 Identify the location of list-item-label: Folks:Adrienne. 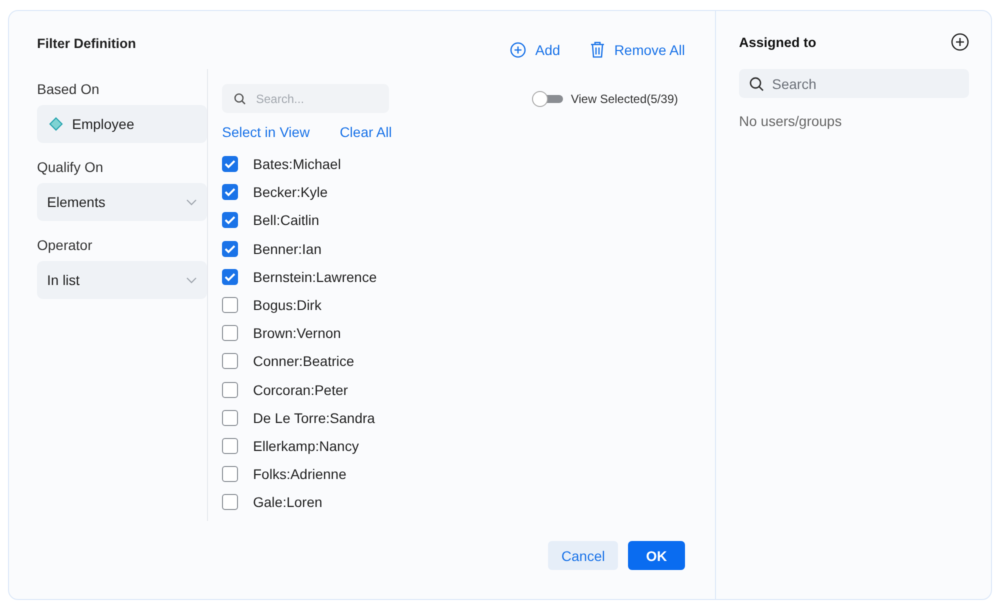
(299, 474).